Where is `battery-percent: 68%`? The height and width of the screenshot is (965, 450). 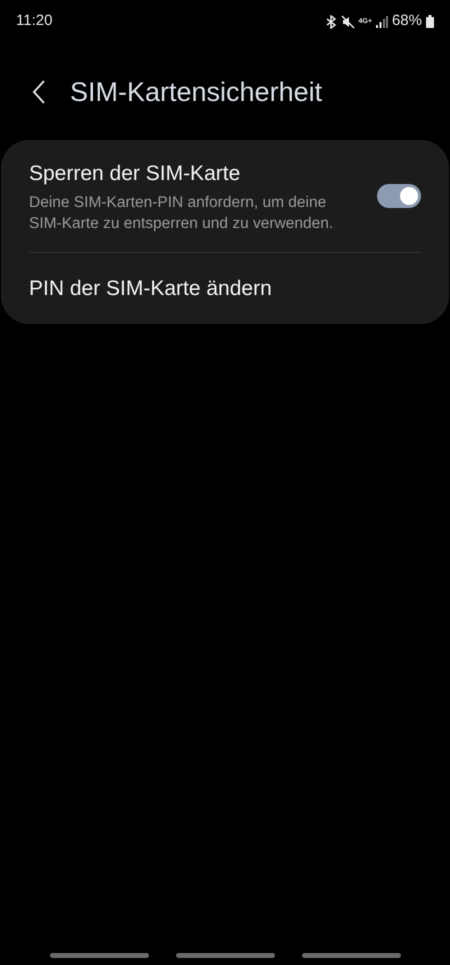
battery-percent: 68% is located at coordinates (407, 21).